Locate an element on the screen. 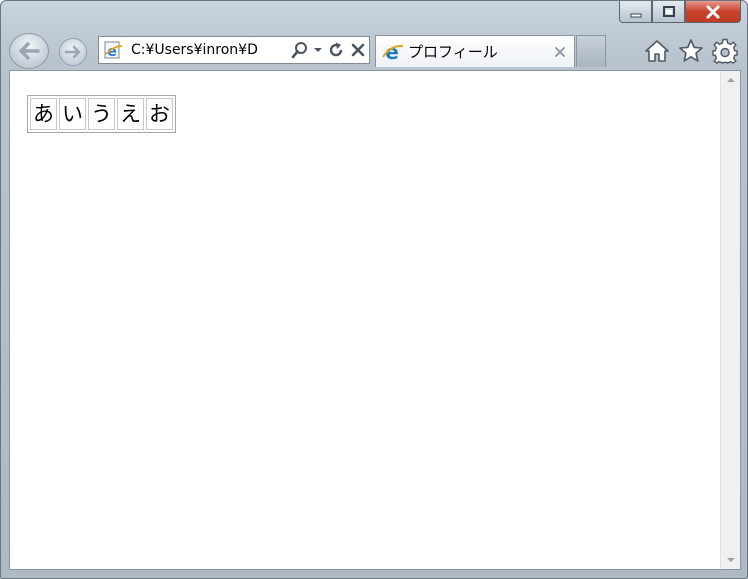  forward-button is located at coordinates (73, 52).